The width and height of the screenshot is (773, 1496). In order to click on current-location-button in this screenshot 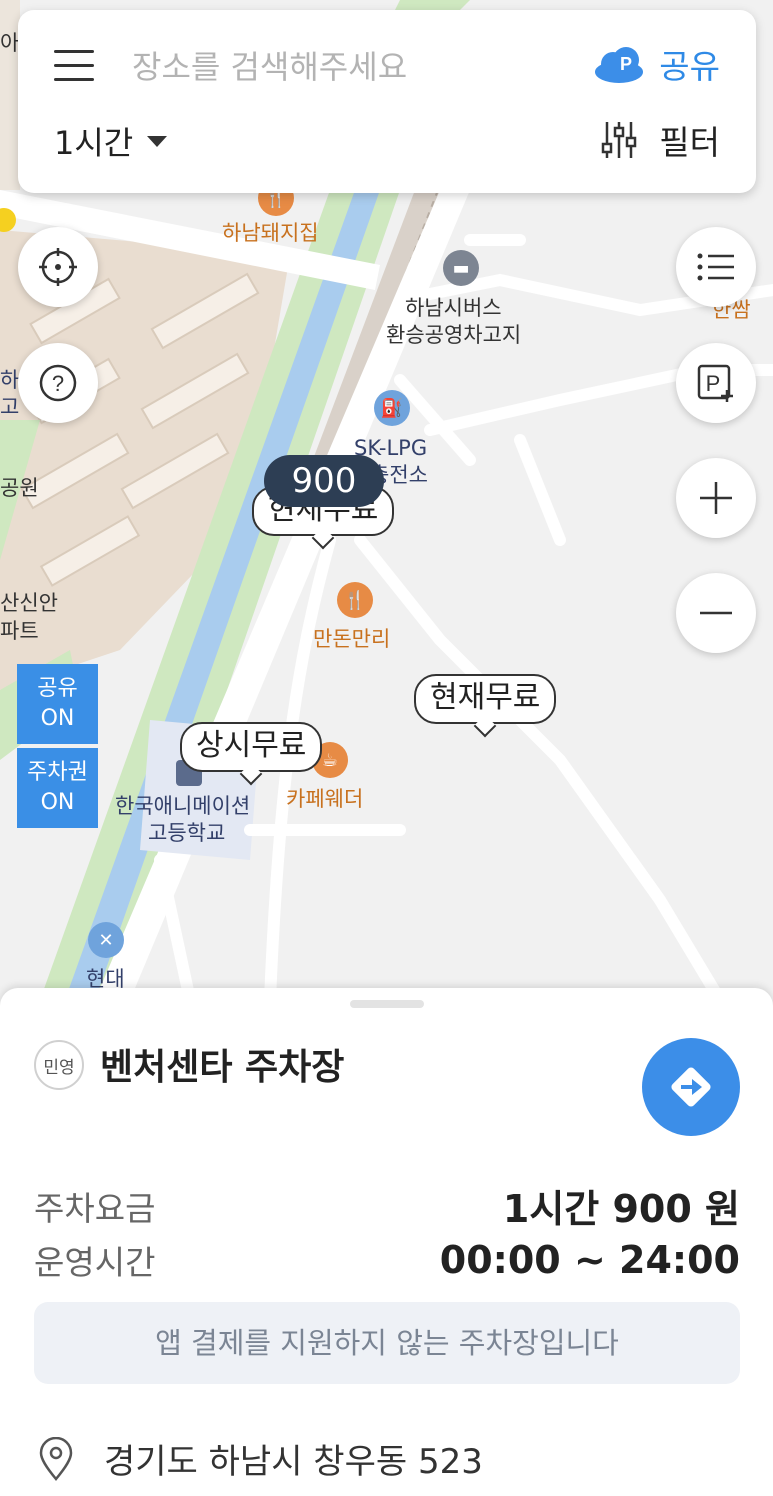, I will do `click(58, 267)`.